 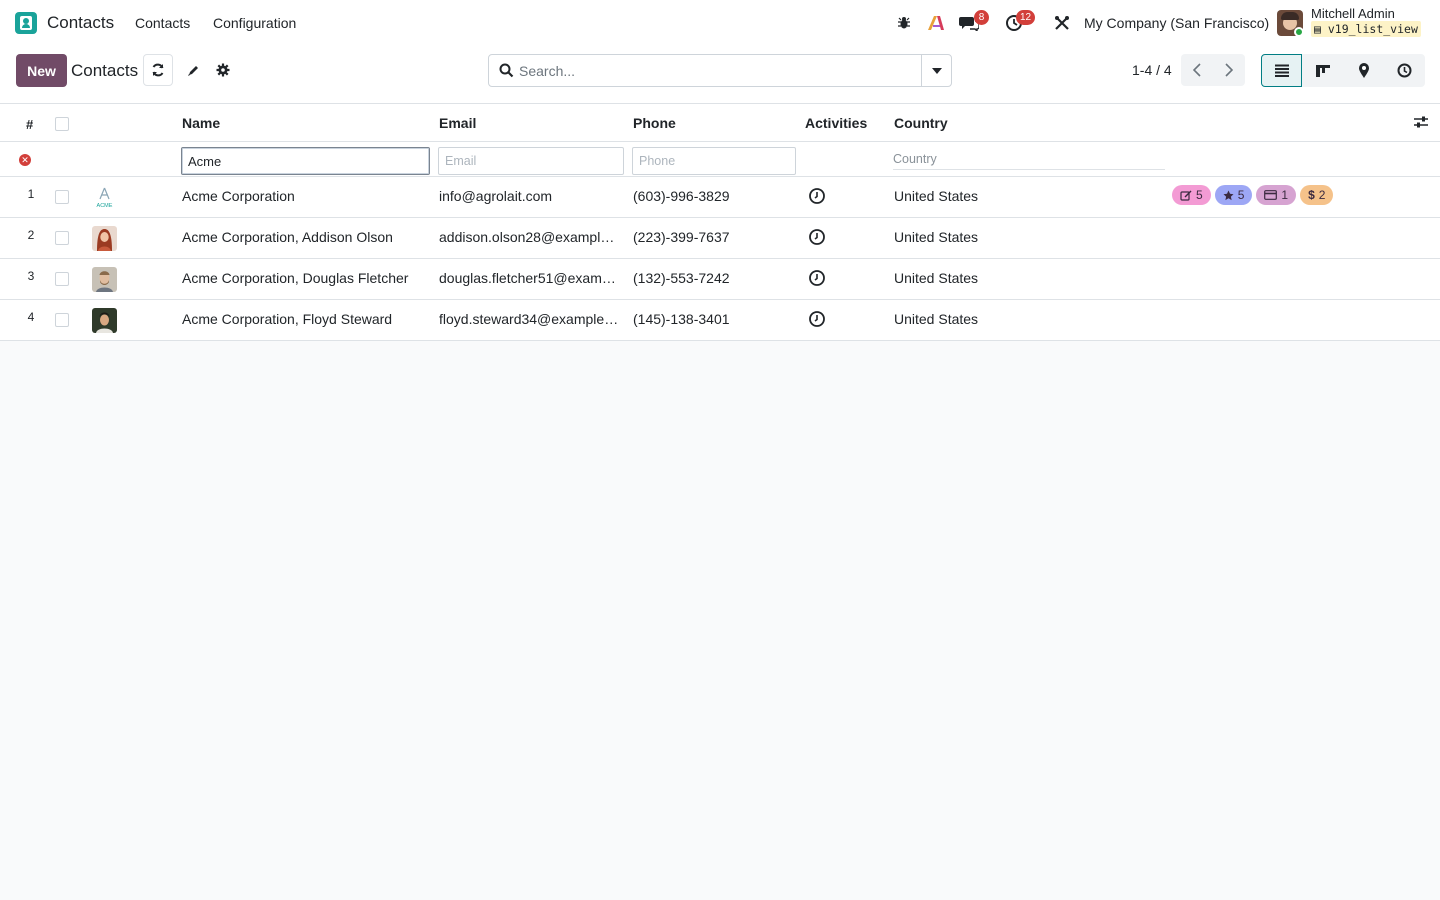 I want to click on company-switcher: My Company (San Francisco), so click(x=1176, y=23).